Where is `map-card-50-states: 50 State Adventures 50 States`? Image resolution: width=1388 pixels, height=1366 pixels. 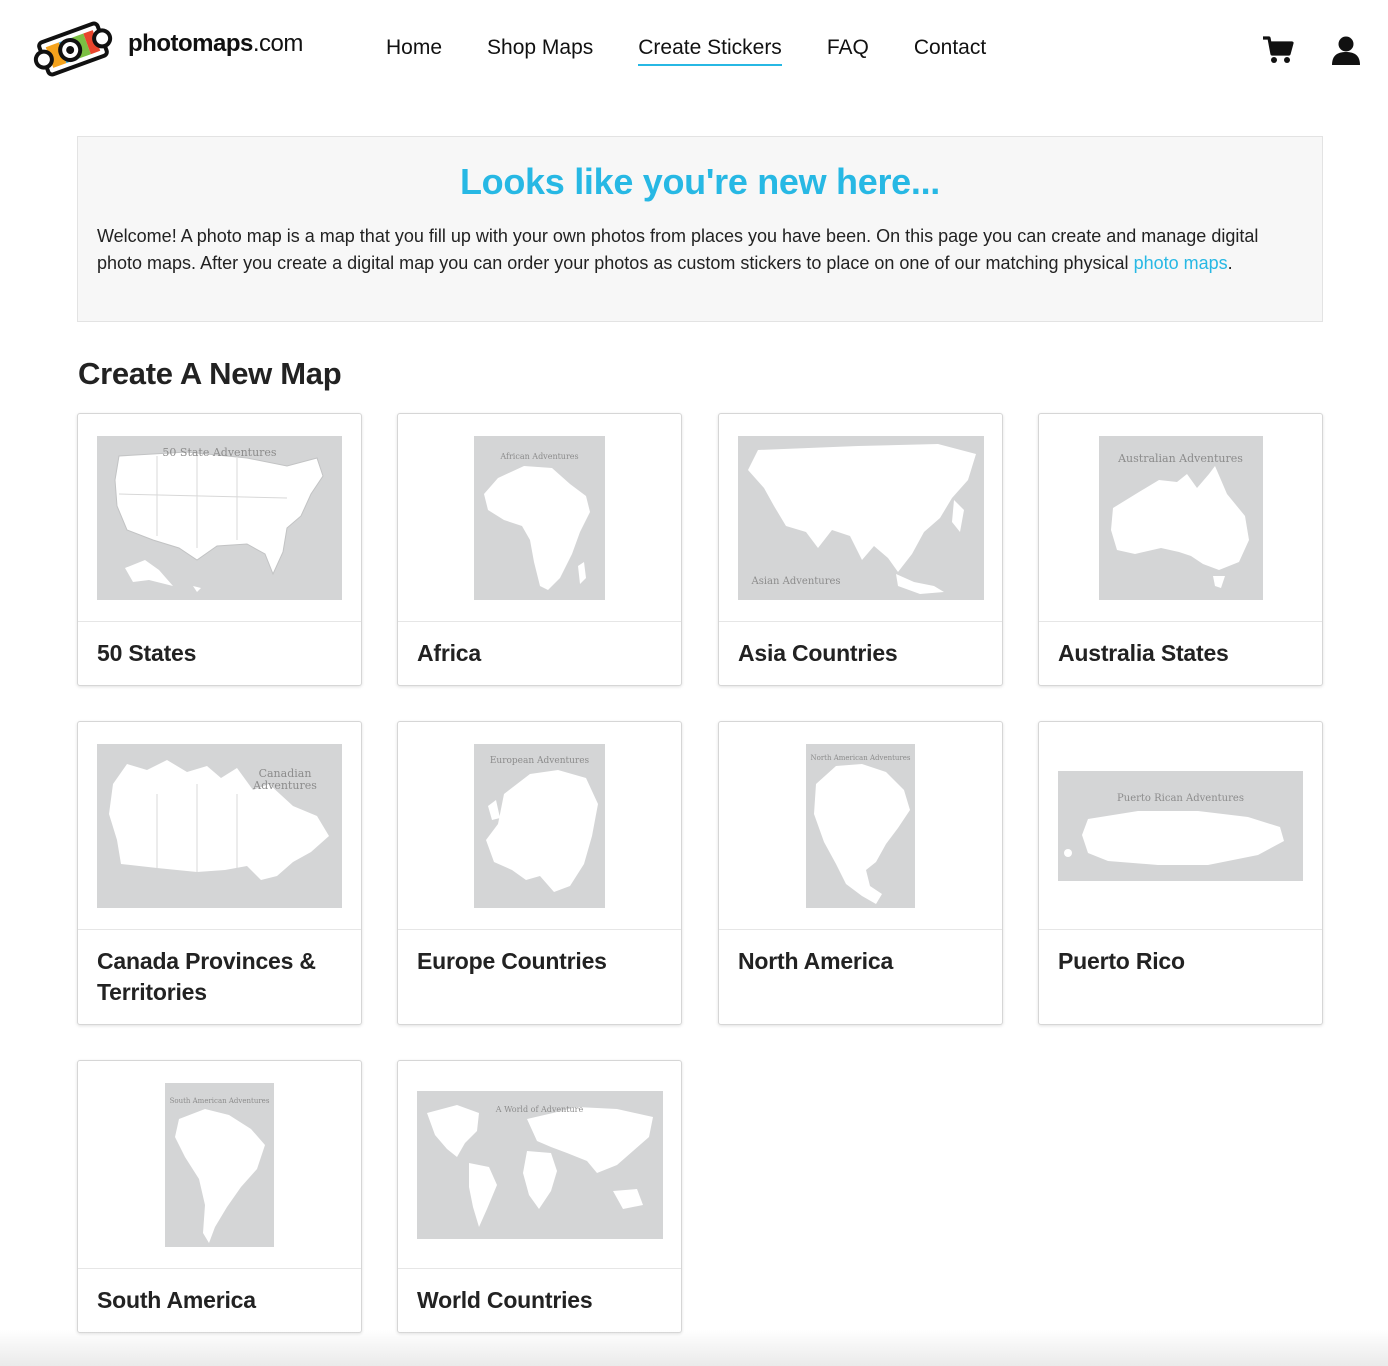
map-card-50-states: 50 State Adventures 50 States is located at coordinates (219, 549).